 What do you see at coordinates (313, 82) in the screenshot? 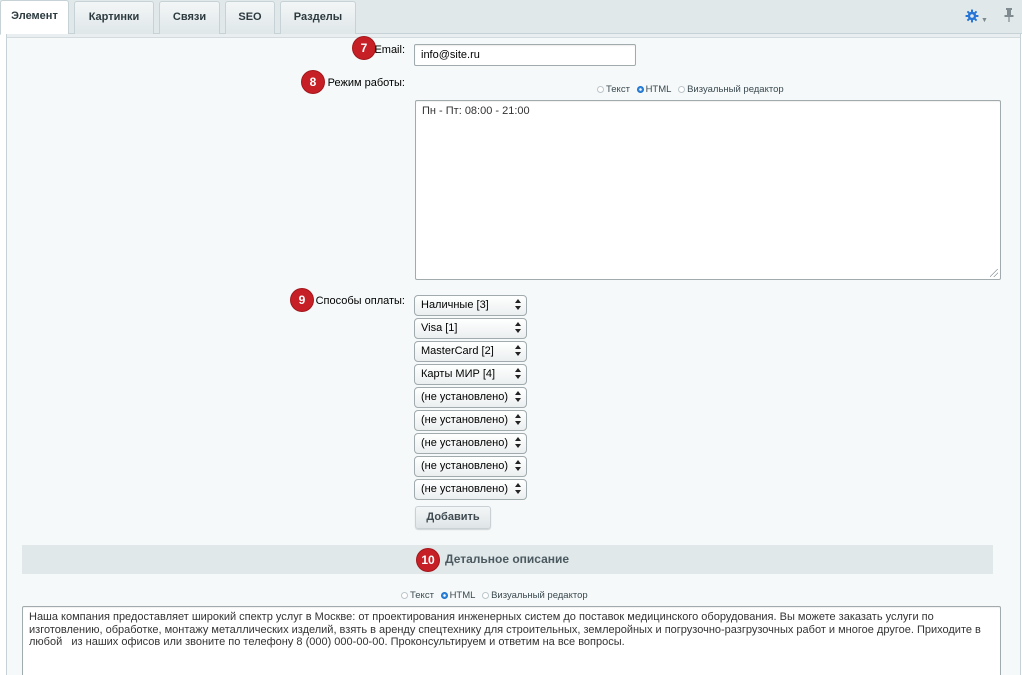
I see `step-badge-8: 8` at bounding box center [313, 82].